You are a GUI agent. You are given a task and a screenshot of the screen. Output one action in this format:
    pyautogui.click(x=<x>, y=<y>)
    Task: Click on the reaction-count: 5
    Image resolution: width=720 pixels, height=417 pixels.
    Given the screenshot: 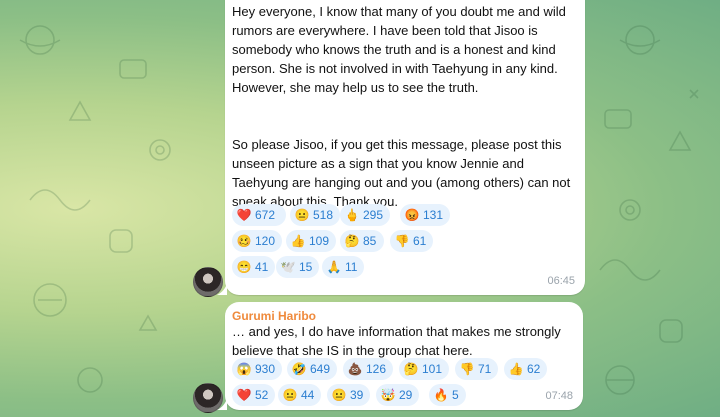 What is the action you would take?
    pyautogui.click(x=455, y=394)
    